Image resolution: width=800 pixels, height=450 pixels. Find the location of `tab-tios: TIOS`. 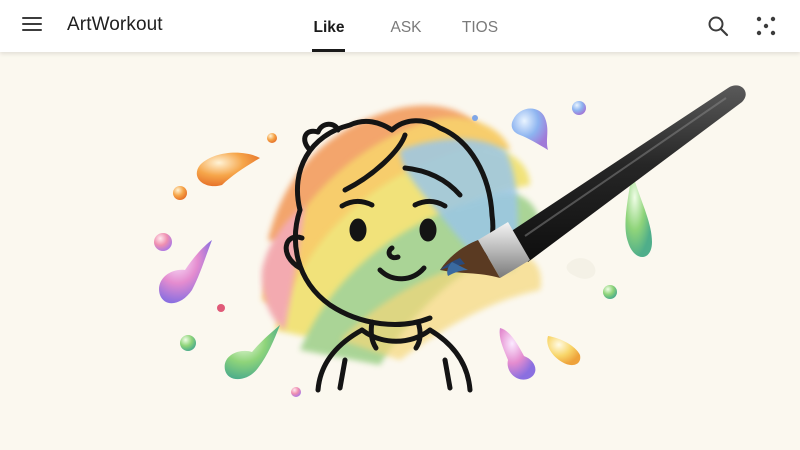

tab-tios: TIOS is located at coordinates (480, 26).